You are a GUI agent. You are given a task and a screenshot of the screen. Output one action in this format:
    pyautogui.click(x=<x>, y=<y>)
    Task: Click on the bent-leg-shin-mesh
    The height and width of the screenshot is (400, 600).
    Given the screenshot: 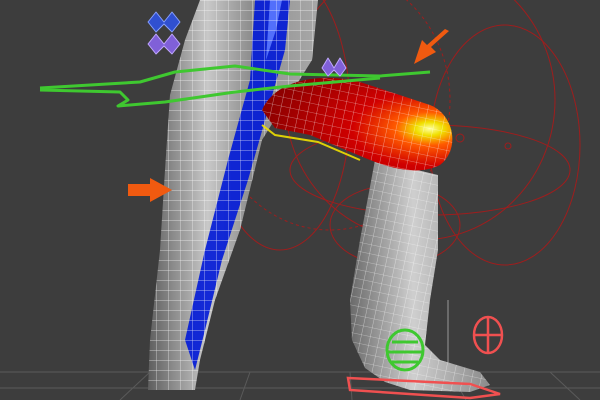 What is the action you would take?
    pyautogui.click(x=420, y=276)
    